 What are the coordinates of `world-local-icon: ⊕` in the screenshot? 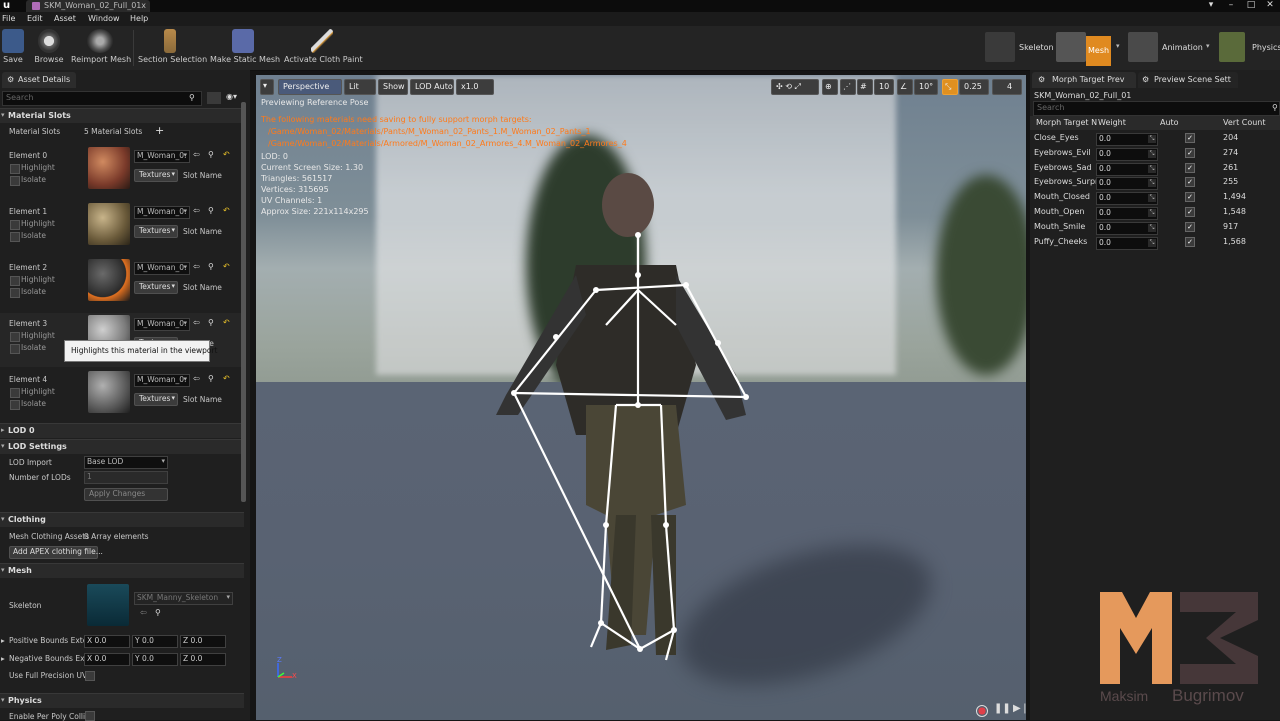 It's located at (830, 87).